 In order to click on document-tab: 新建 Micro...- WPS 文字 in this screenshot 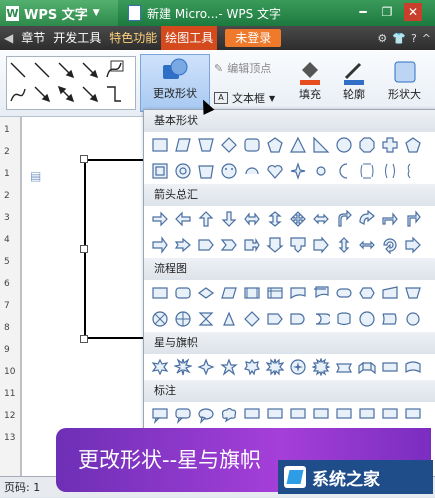, I will do `click(223, 13)`.